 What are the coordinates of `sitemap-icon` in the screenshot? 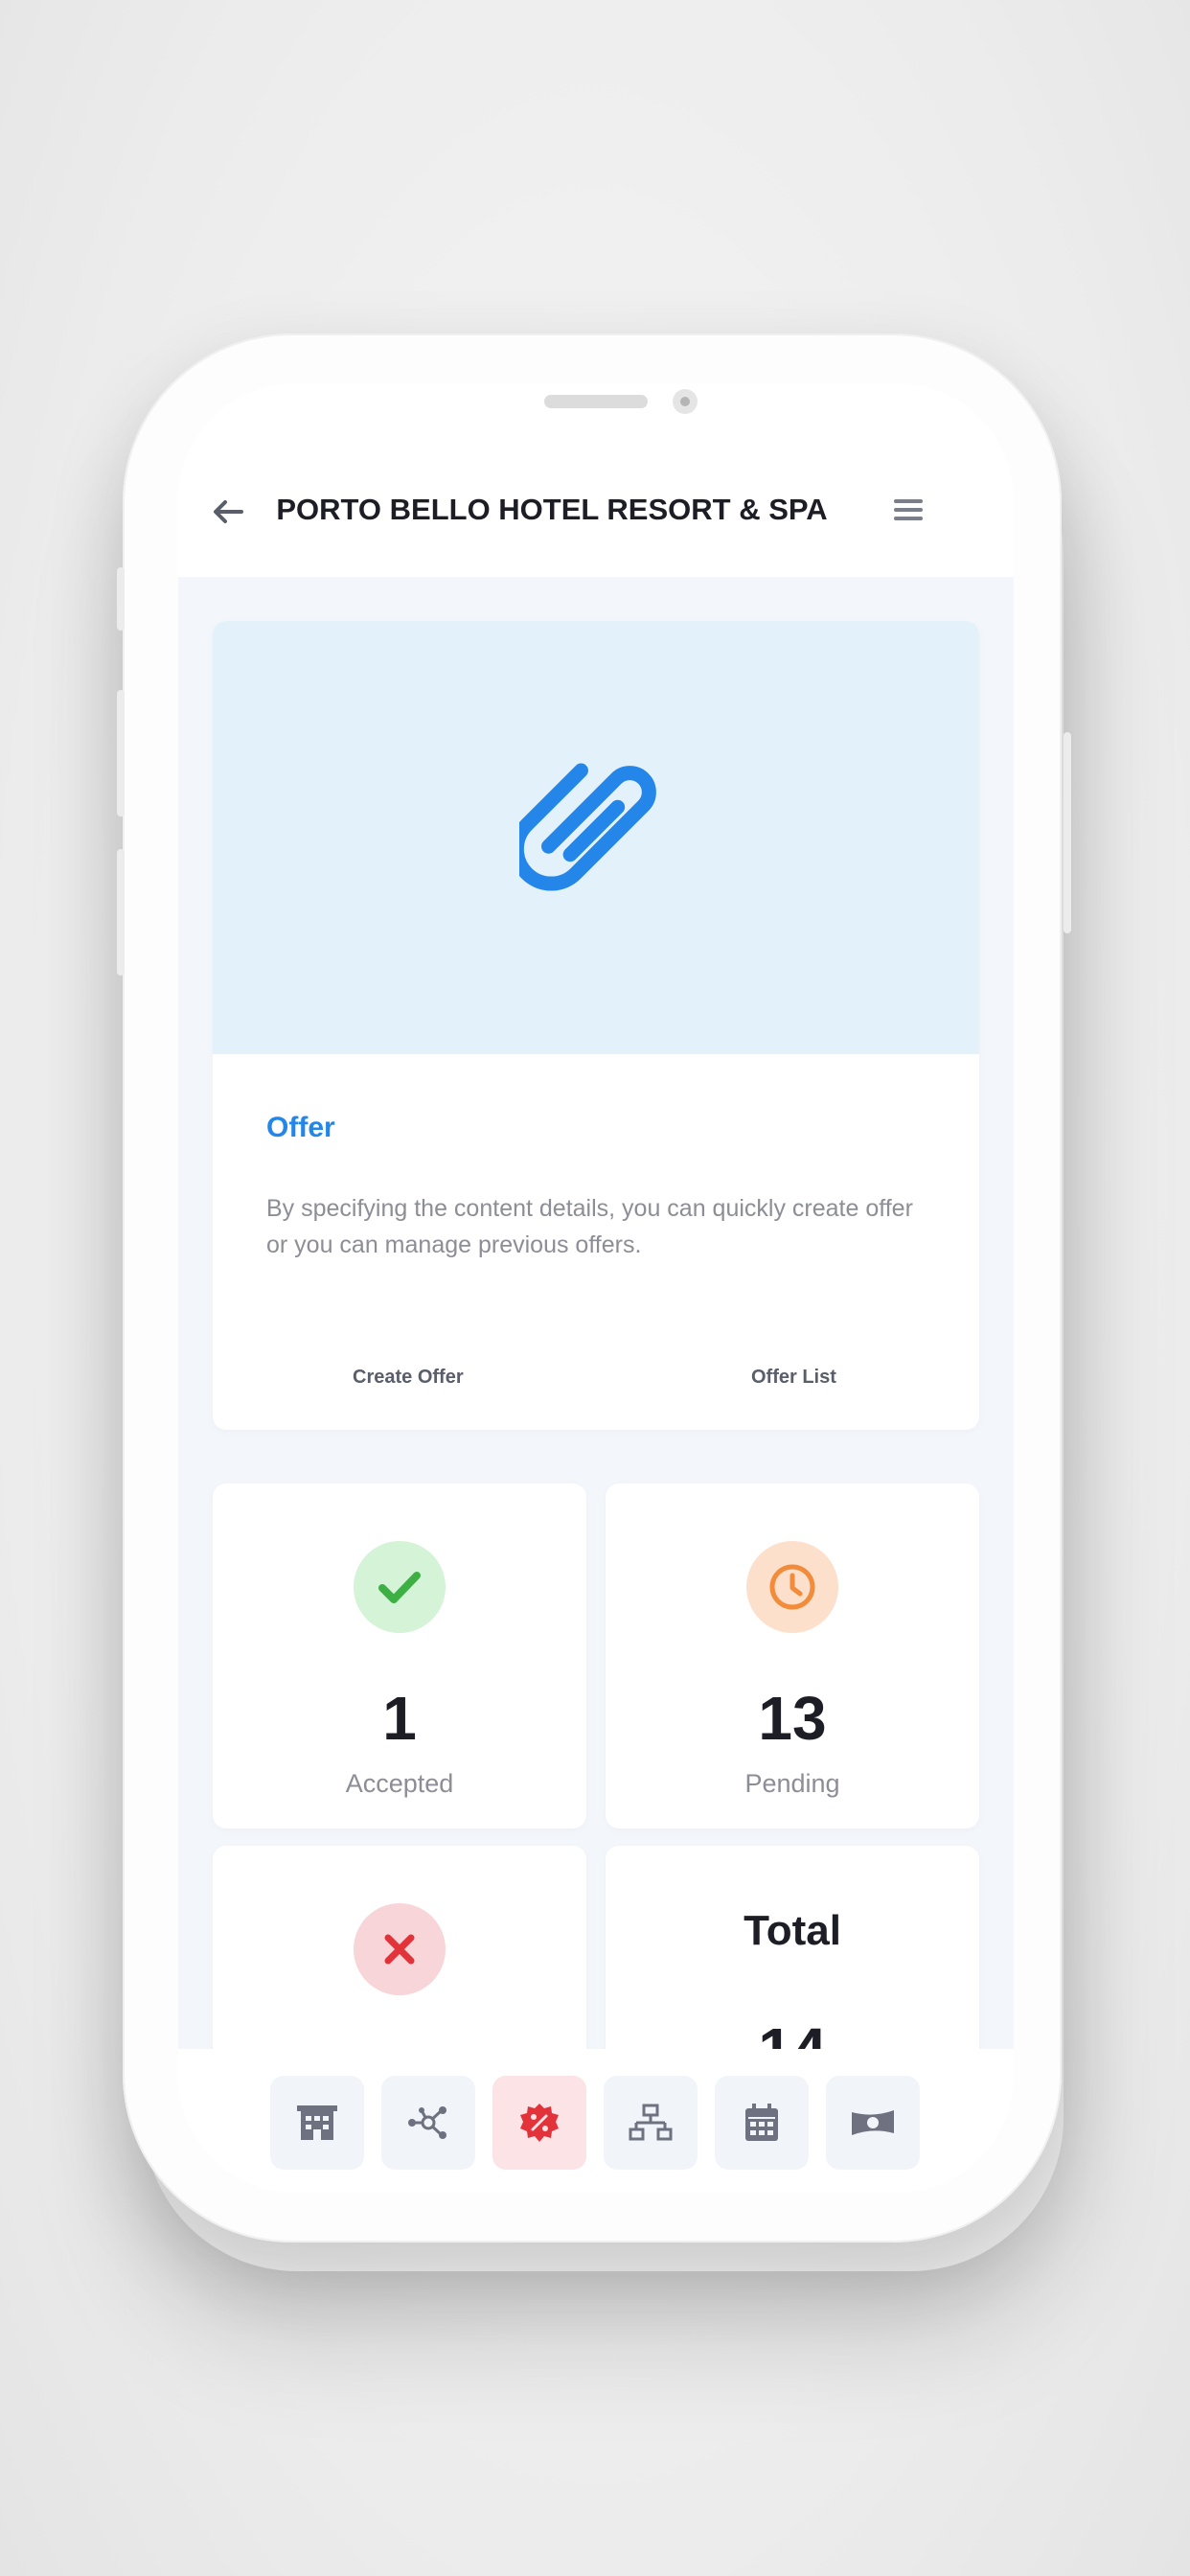 It's located at (651, 2122).